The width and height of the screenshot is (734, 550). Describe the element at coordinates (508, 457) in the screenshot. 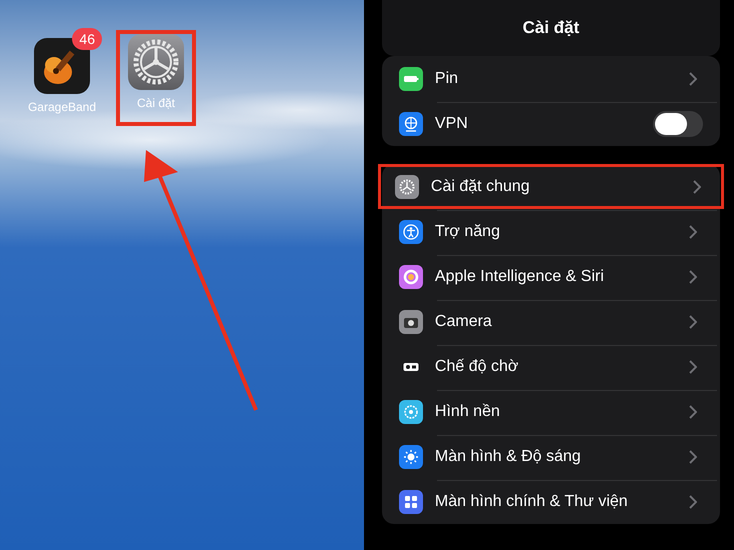

I see `setting-label: Màn hình & Độ sáng` at that location.